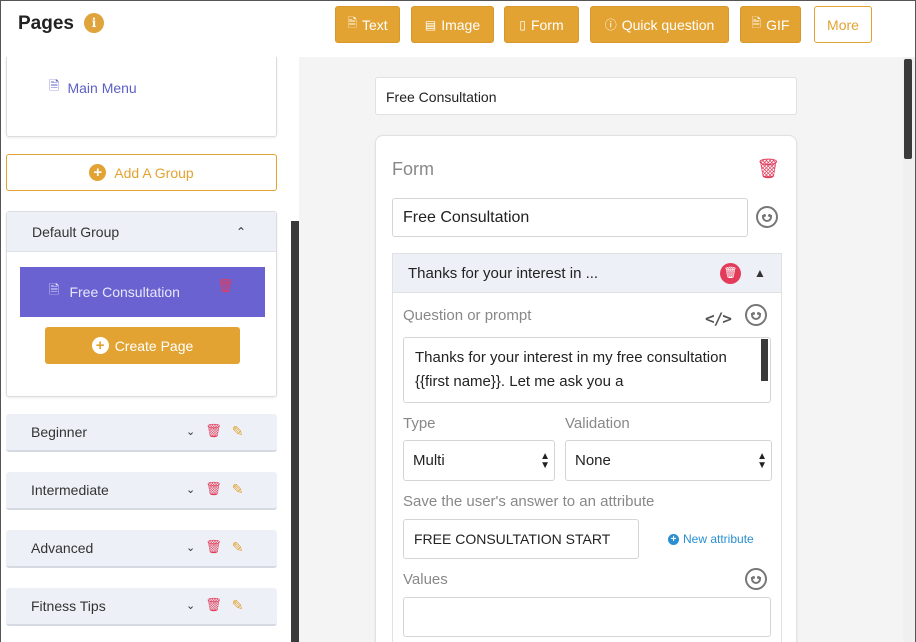  I want to click on text-button: 🗎 Text, so click(367, 24).